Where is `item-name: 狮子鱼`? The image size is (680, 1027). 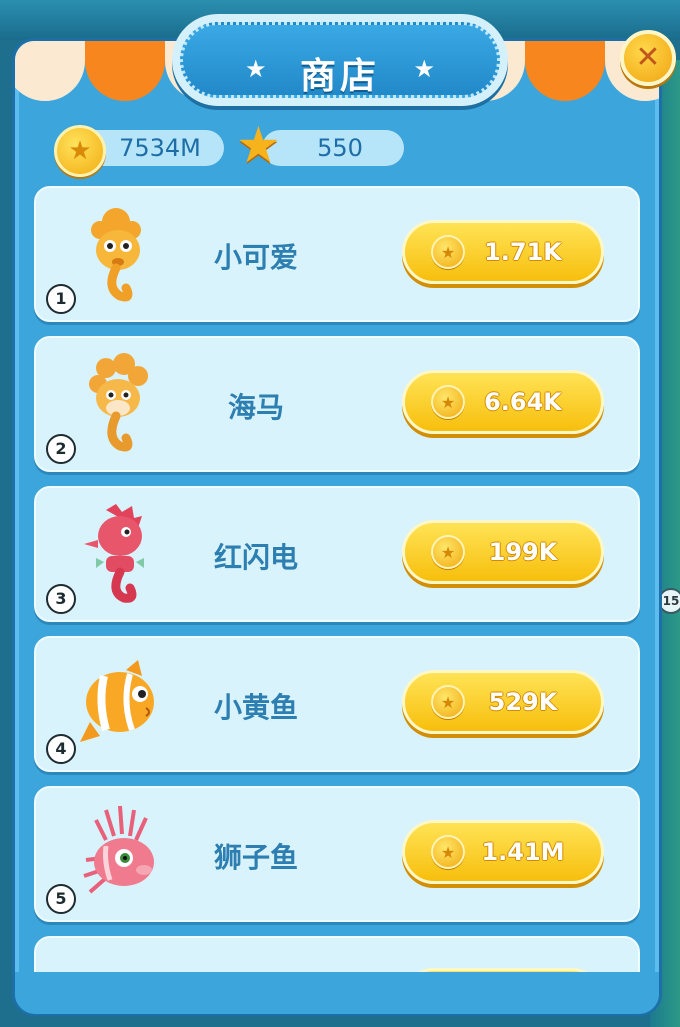 item-name: 狮子鱼 is located at coordinates (255, 857).